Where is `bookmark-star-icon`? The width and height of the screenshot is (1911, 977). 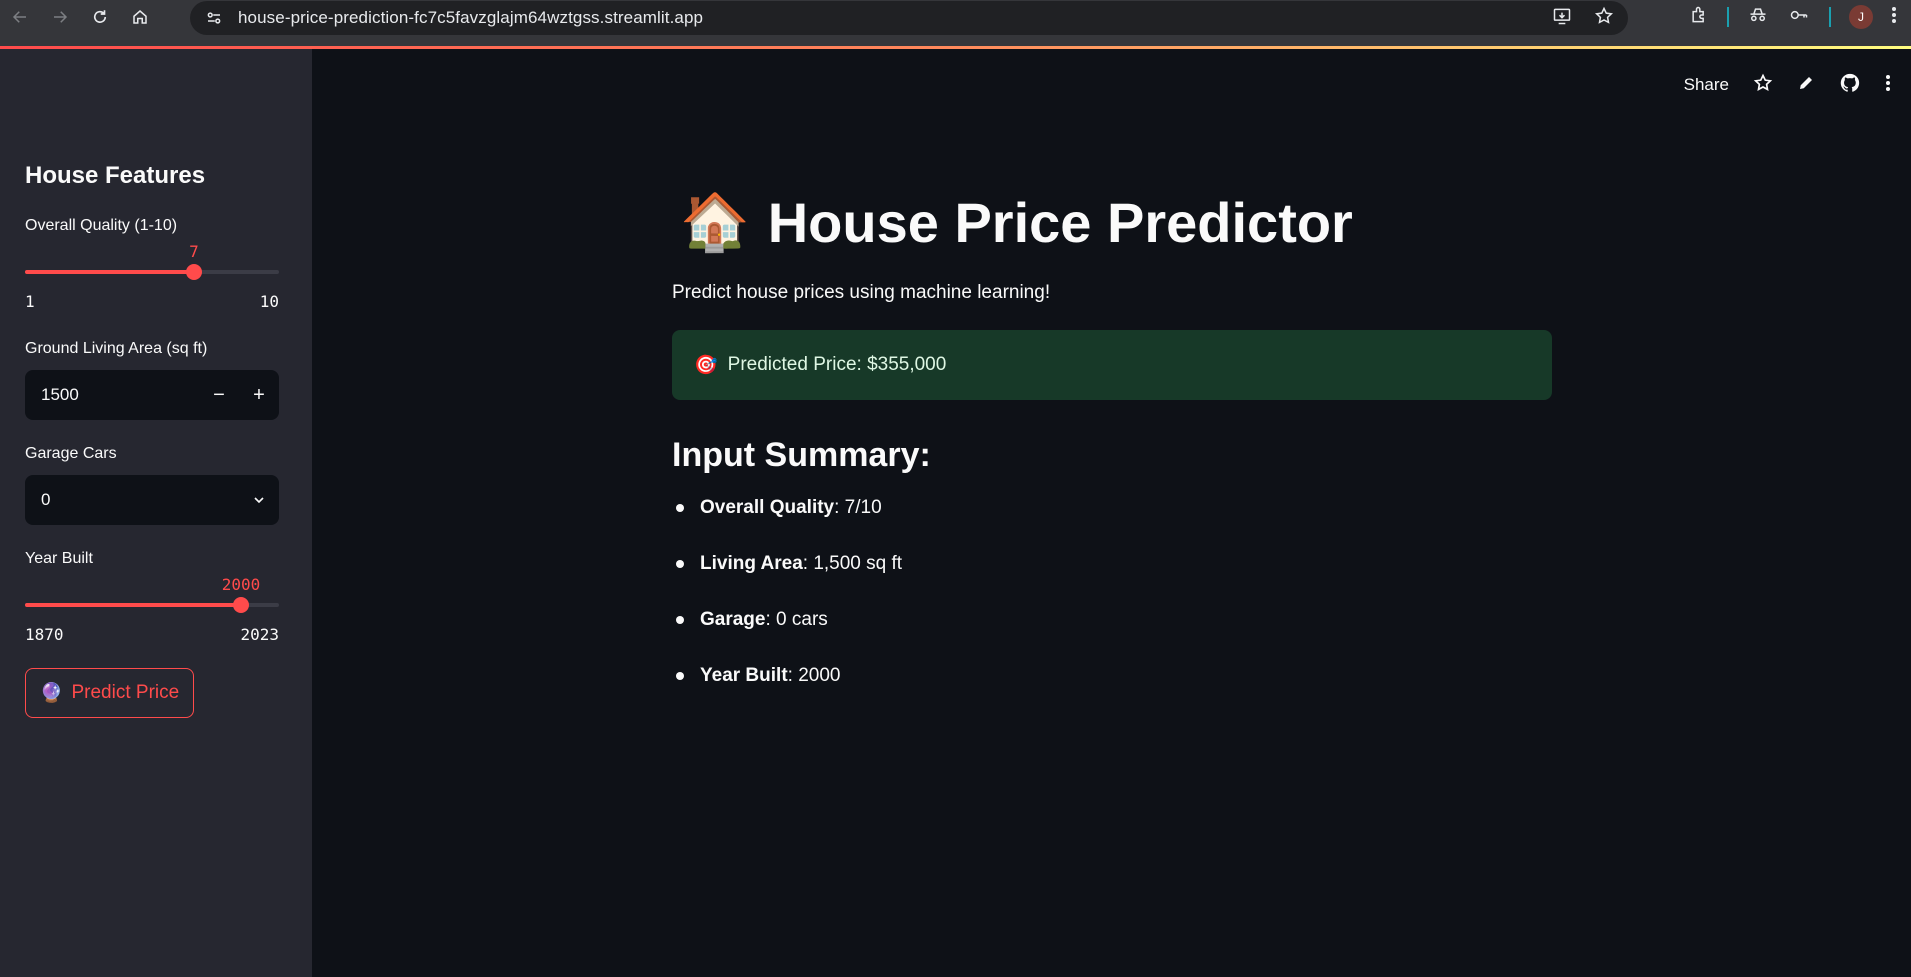
bookmark-star-icon is located at coordinates (1604, 18).